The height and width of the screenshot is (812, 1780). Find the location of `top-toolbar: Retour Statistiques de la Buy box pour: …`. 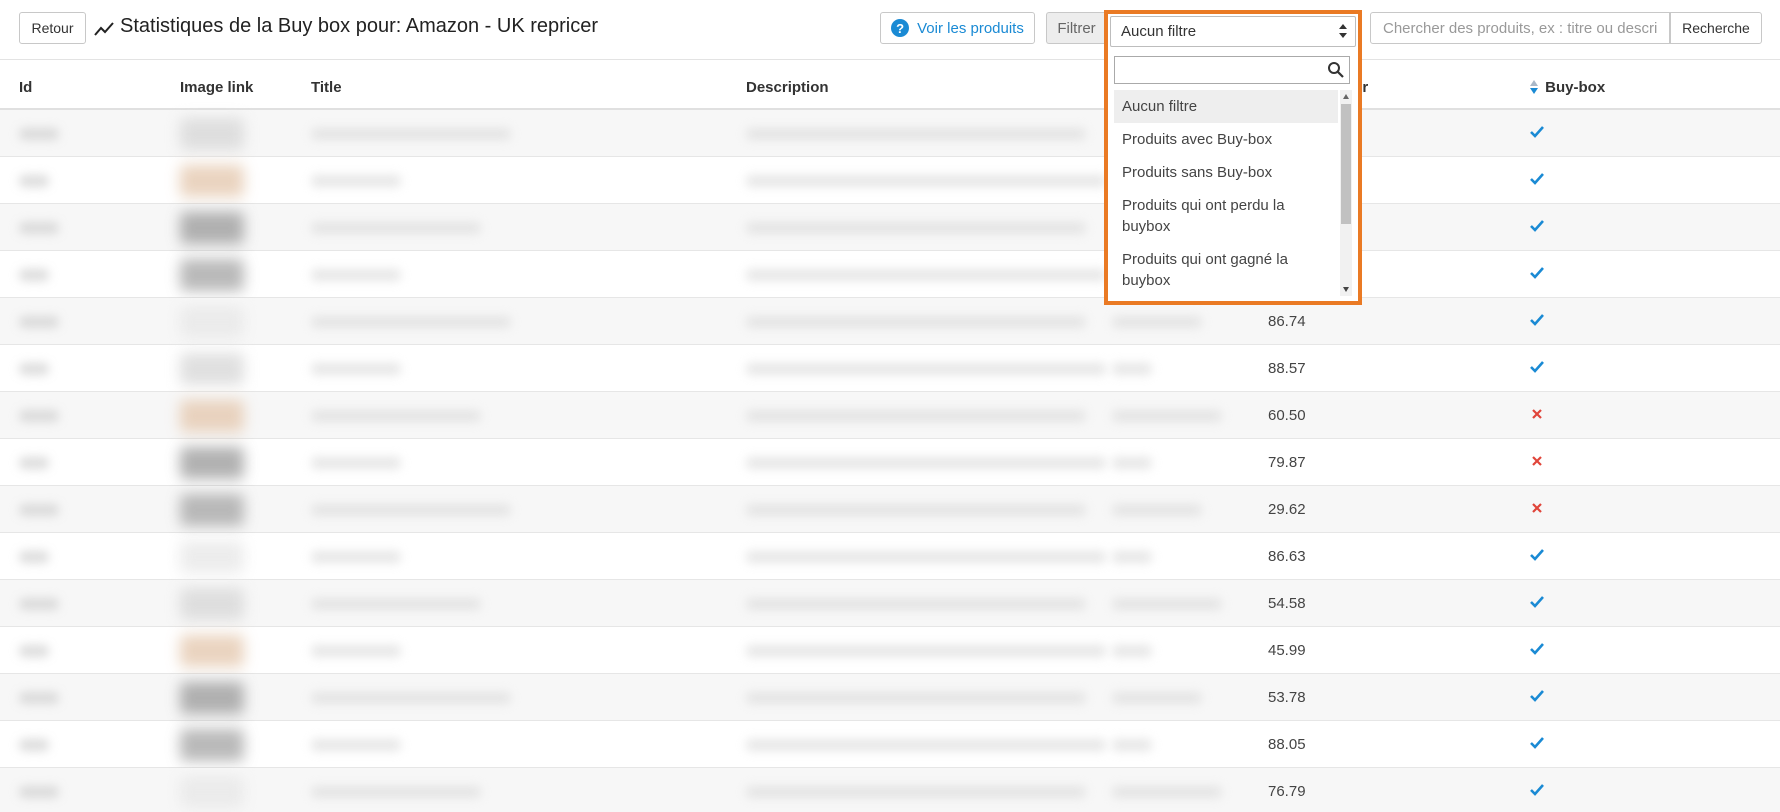

top-toolbar: Retour Statistiques de la Buy box pour: … is located at coordinates (890, 30).